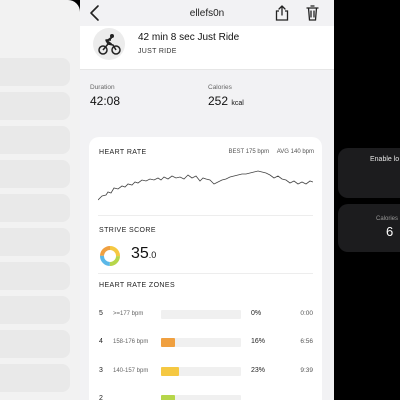 Image resolution: width=400 pixels, height=400 pixels. Describe the element at coordinates (101, 341) in the screenshot. I see `zone-number: 4` at that location.